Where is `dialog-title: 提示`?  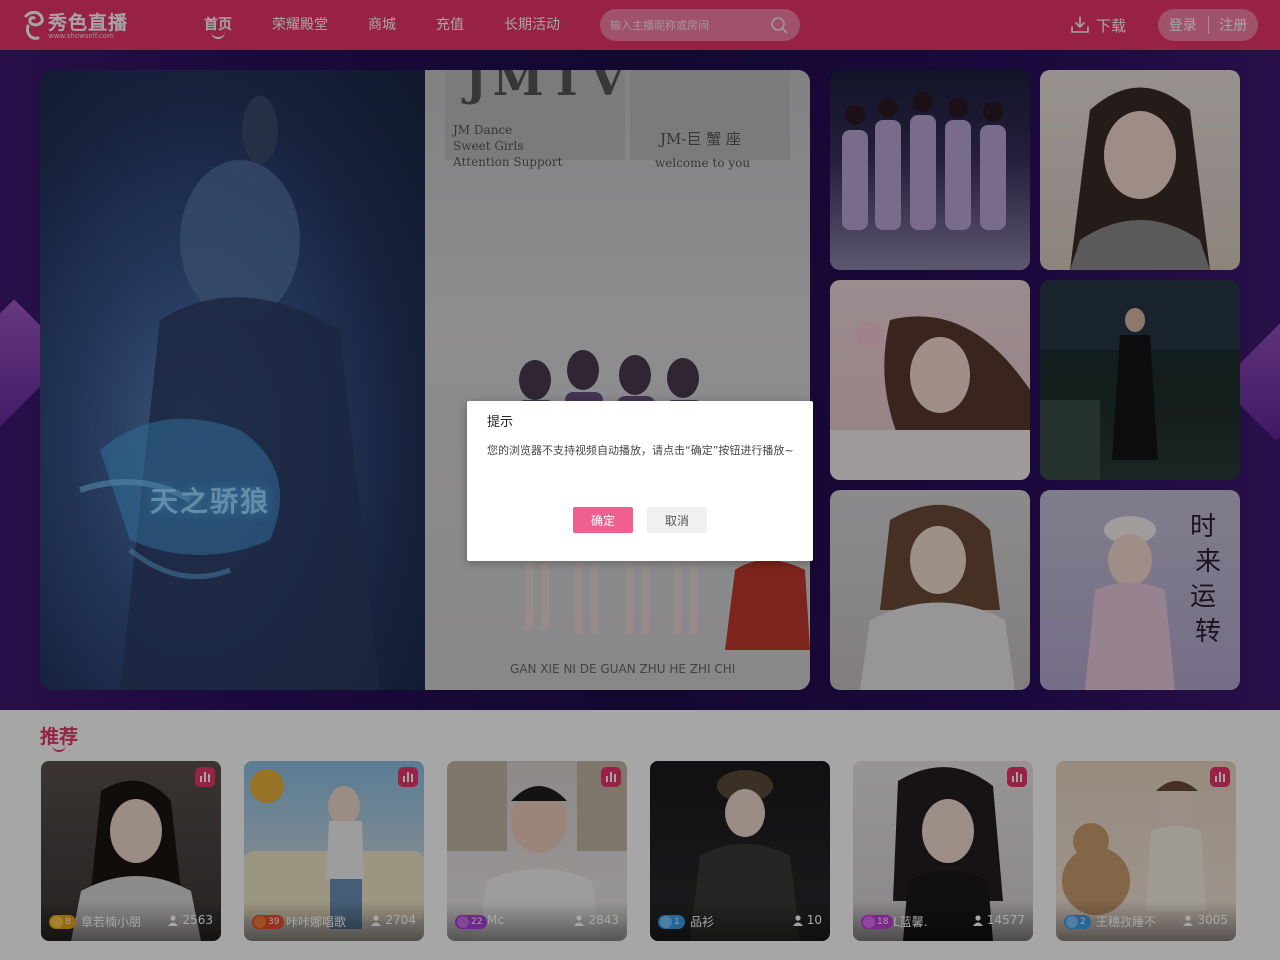
dialog-title: 提示 is located at coordinates (500, 422).